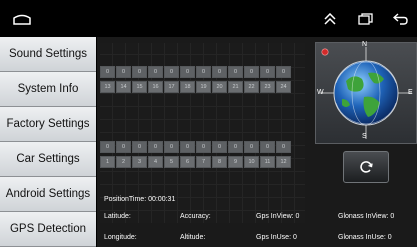 The height and width of the screenshot is (247, 417). I want to click on satellite-id: 19, so click(203, 87).